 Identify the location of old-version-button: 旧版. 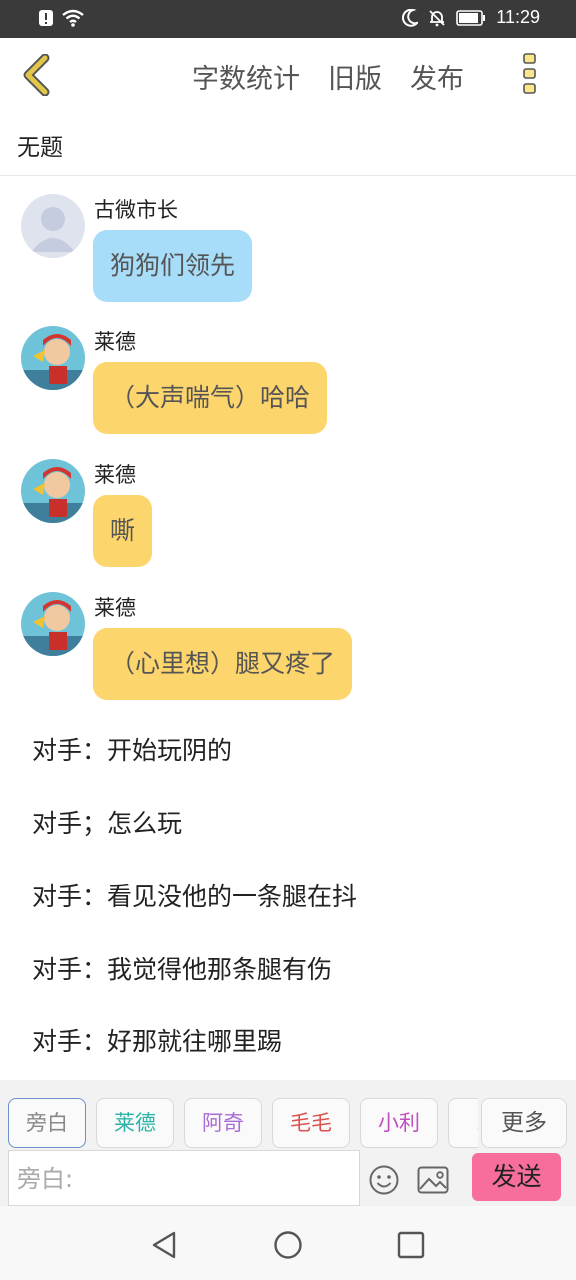
(355, 76).